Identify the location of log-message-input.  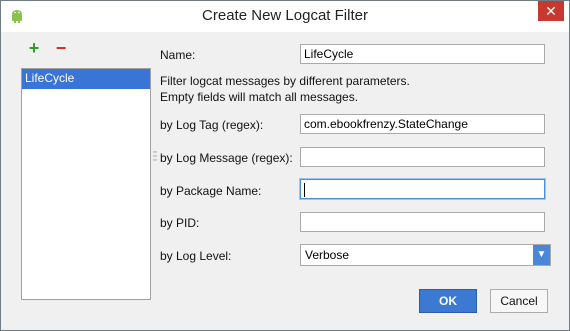
(422, 157).